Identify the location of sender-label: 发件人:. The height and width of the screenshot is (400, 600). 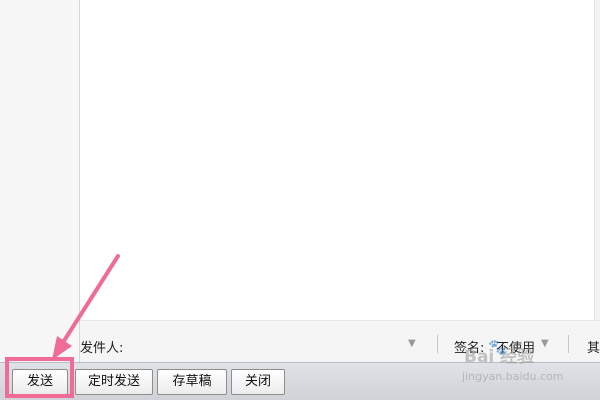
(102, 348).